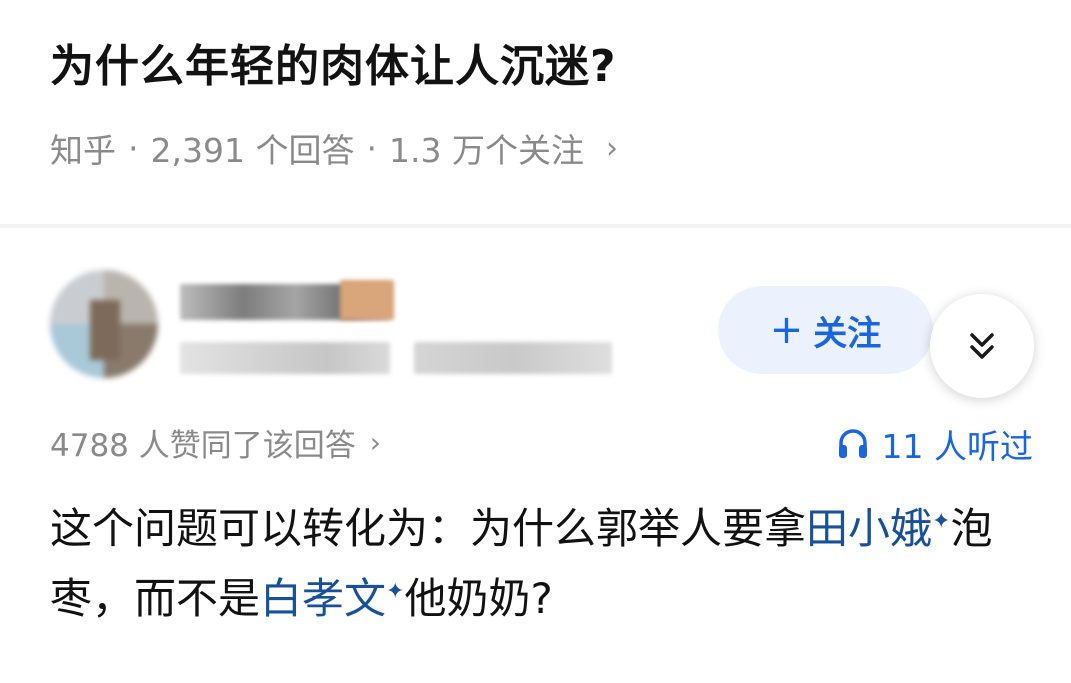  I want to click on followers-count: 1.3 万个关注, so click(486, 150).